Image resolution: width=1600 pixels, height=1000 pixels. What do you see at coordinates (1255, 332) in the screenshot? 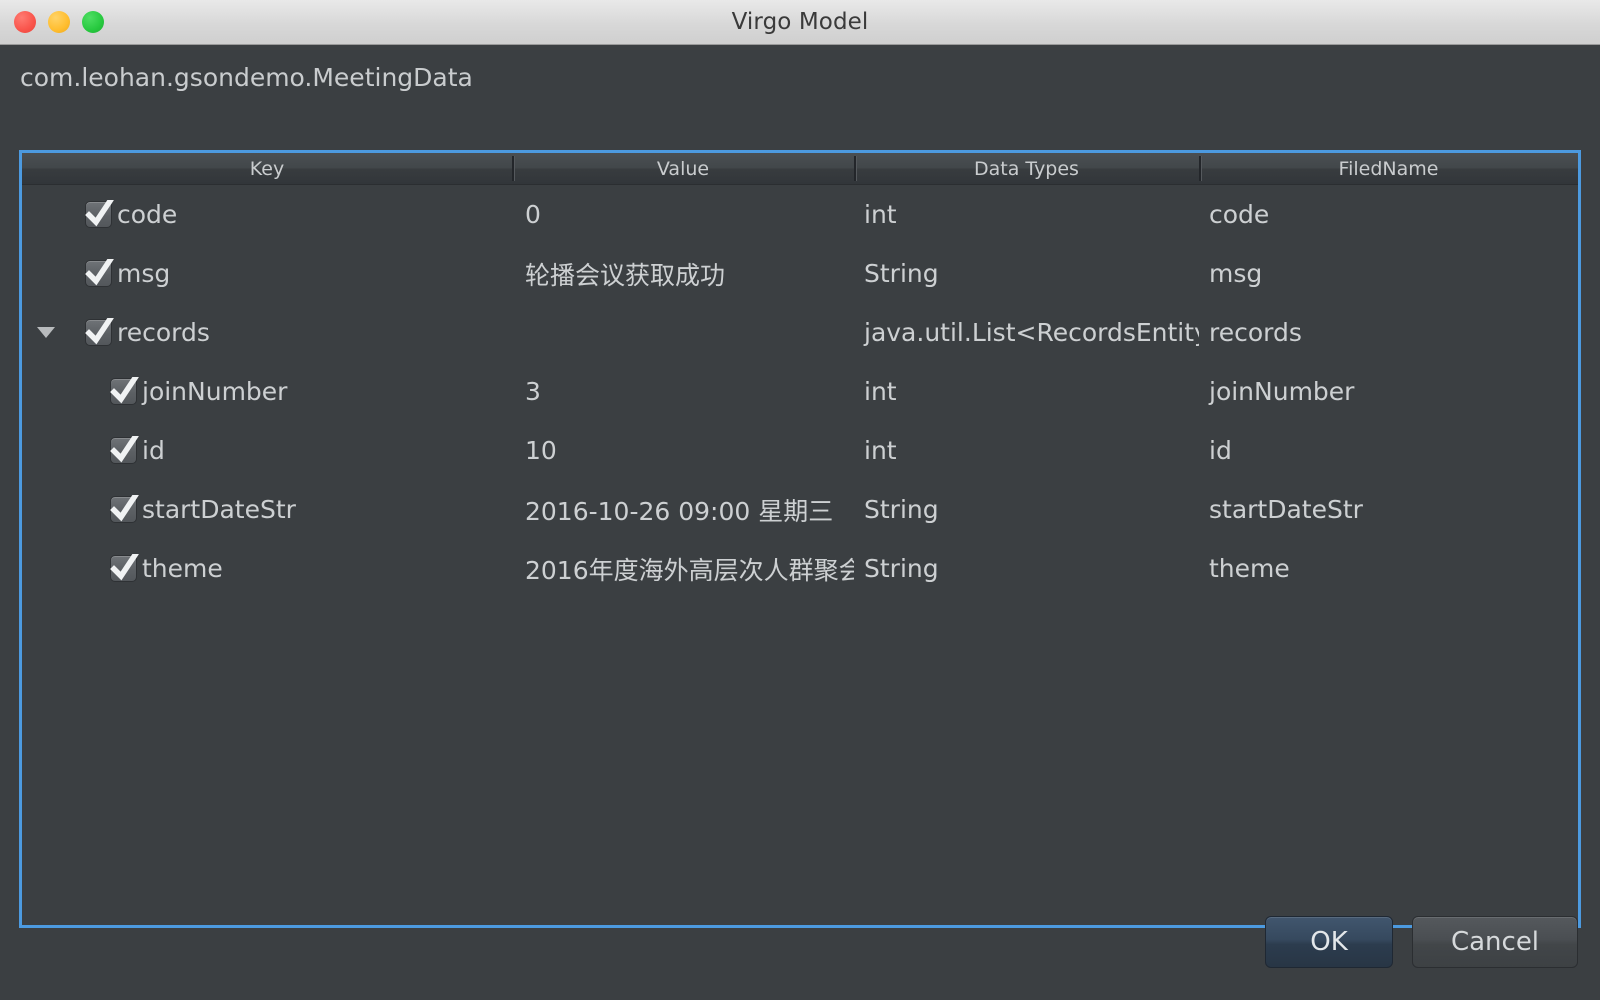
I see `cell-fieldname: records` at bounding box center [1255, 332].